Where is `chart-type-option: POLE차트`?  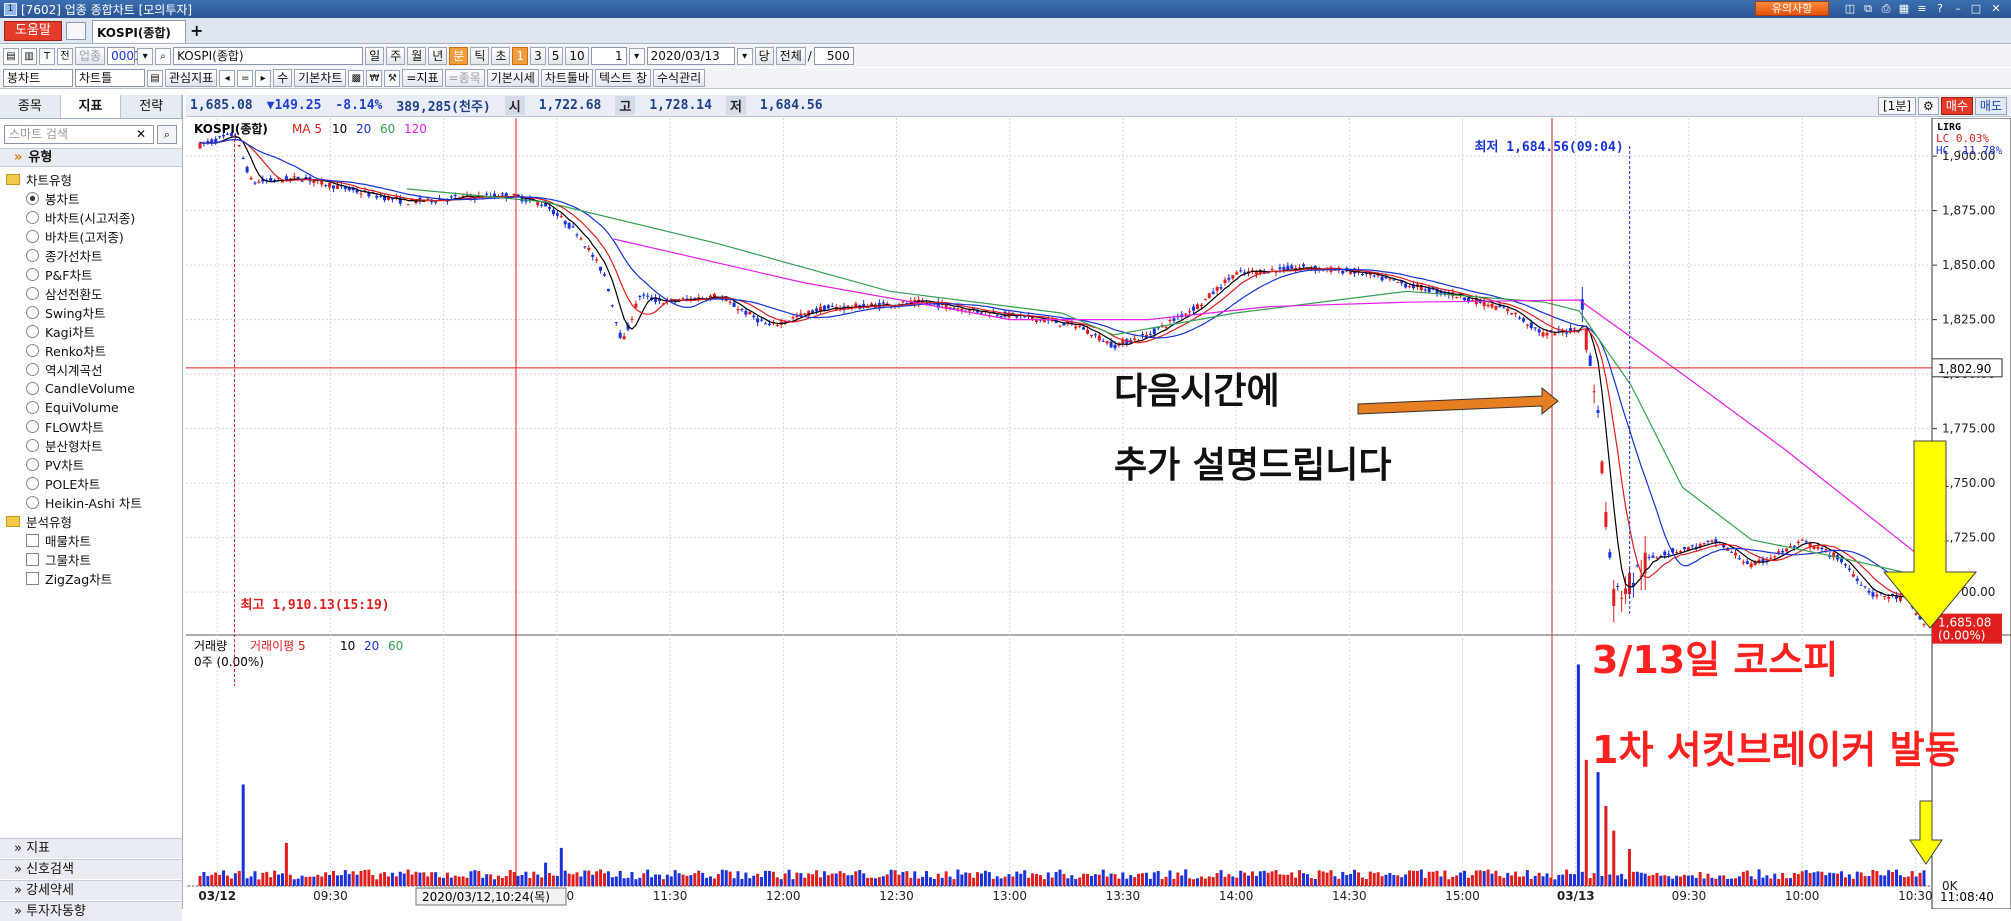 chart-type-option: POLE차트 is located at coordinates (94, 483).